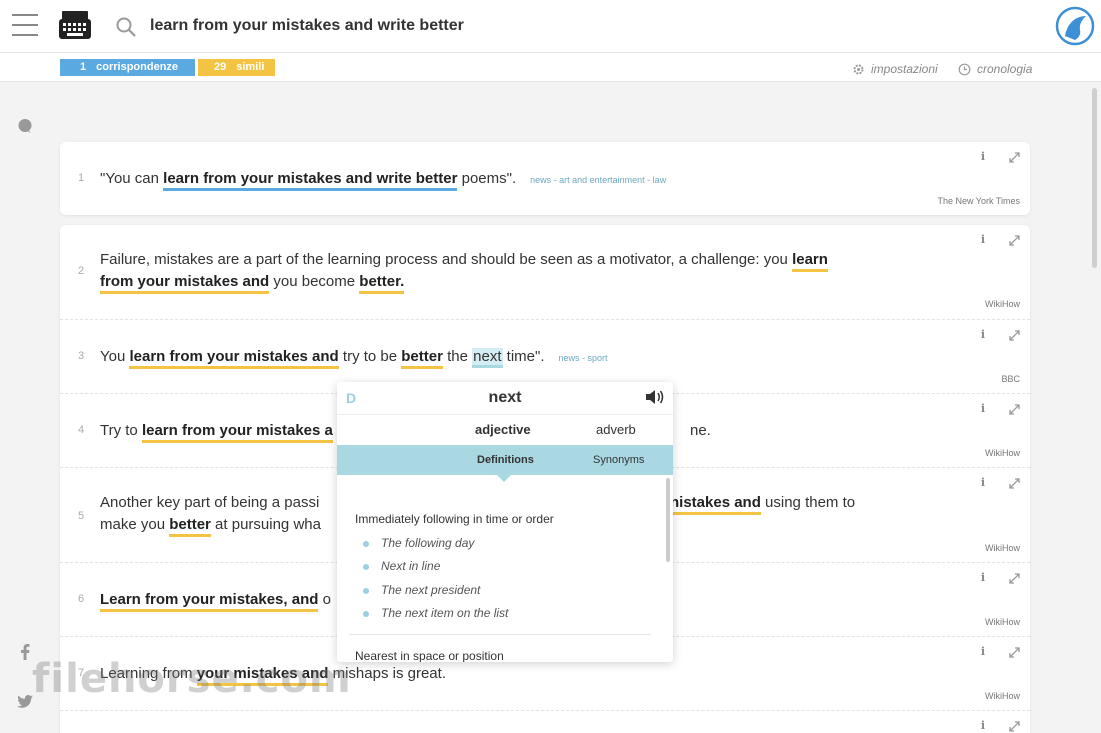  I want to click on result-number: 4, so click(81, 430).